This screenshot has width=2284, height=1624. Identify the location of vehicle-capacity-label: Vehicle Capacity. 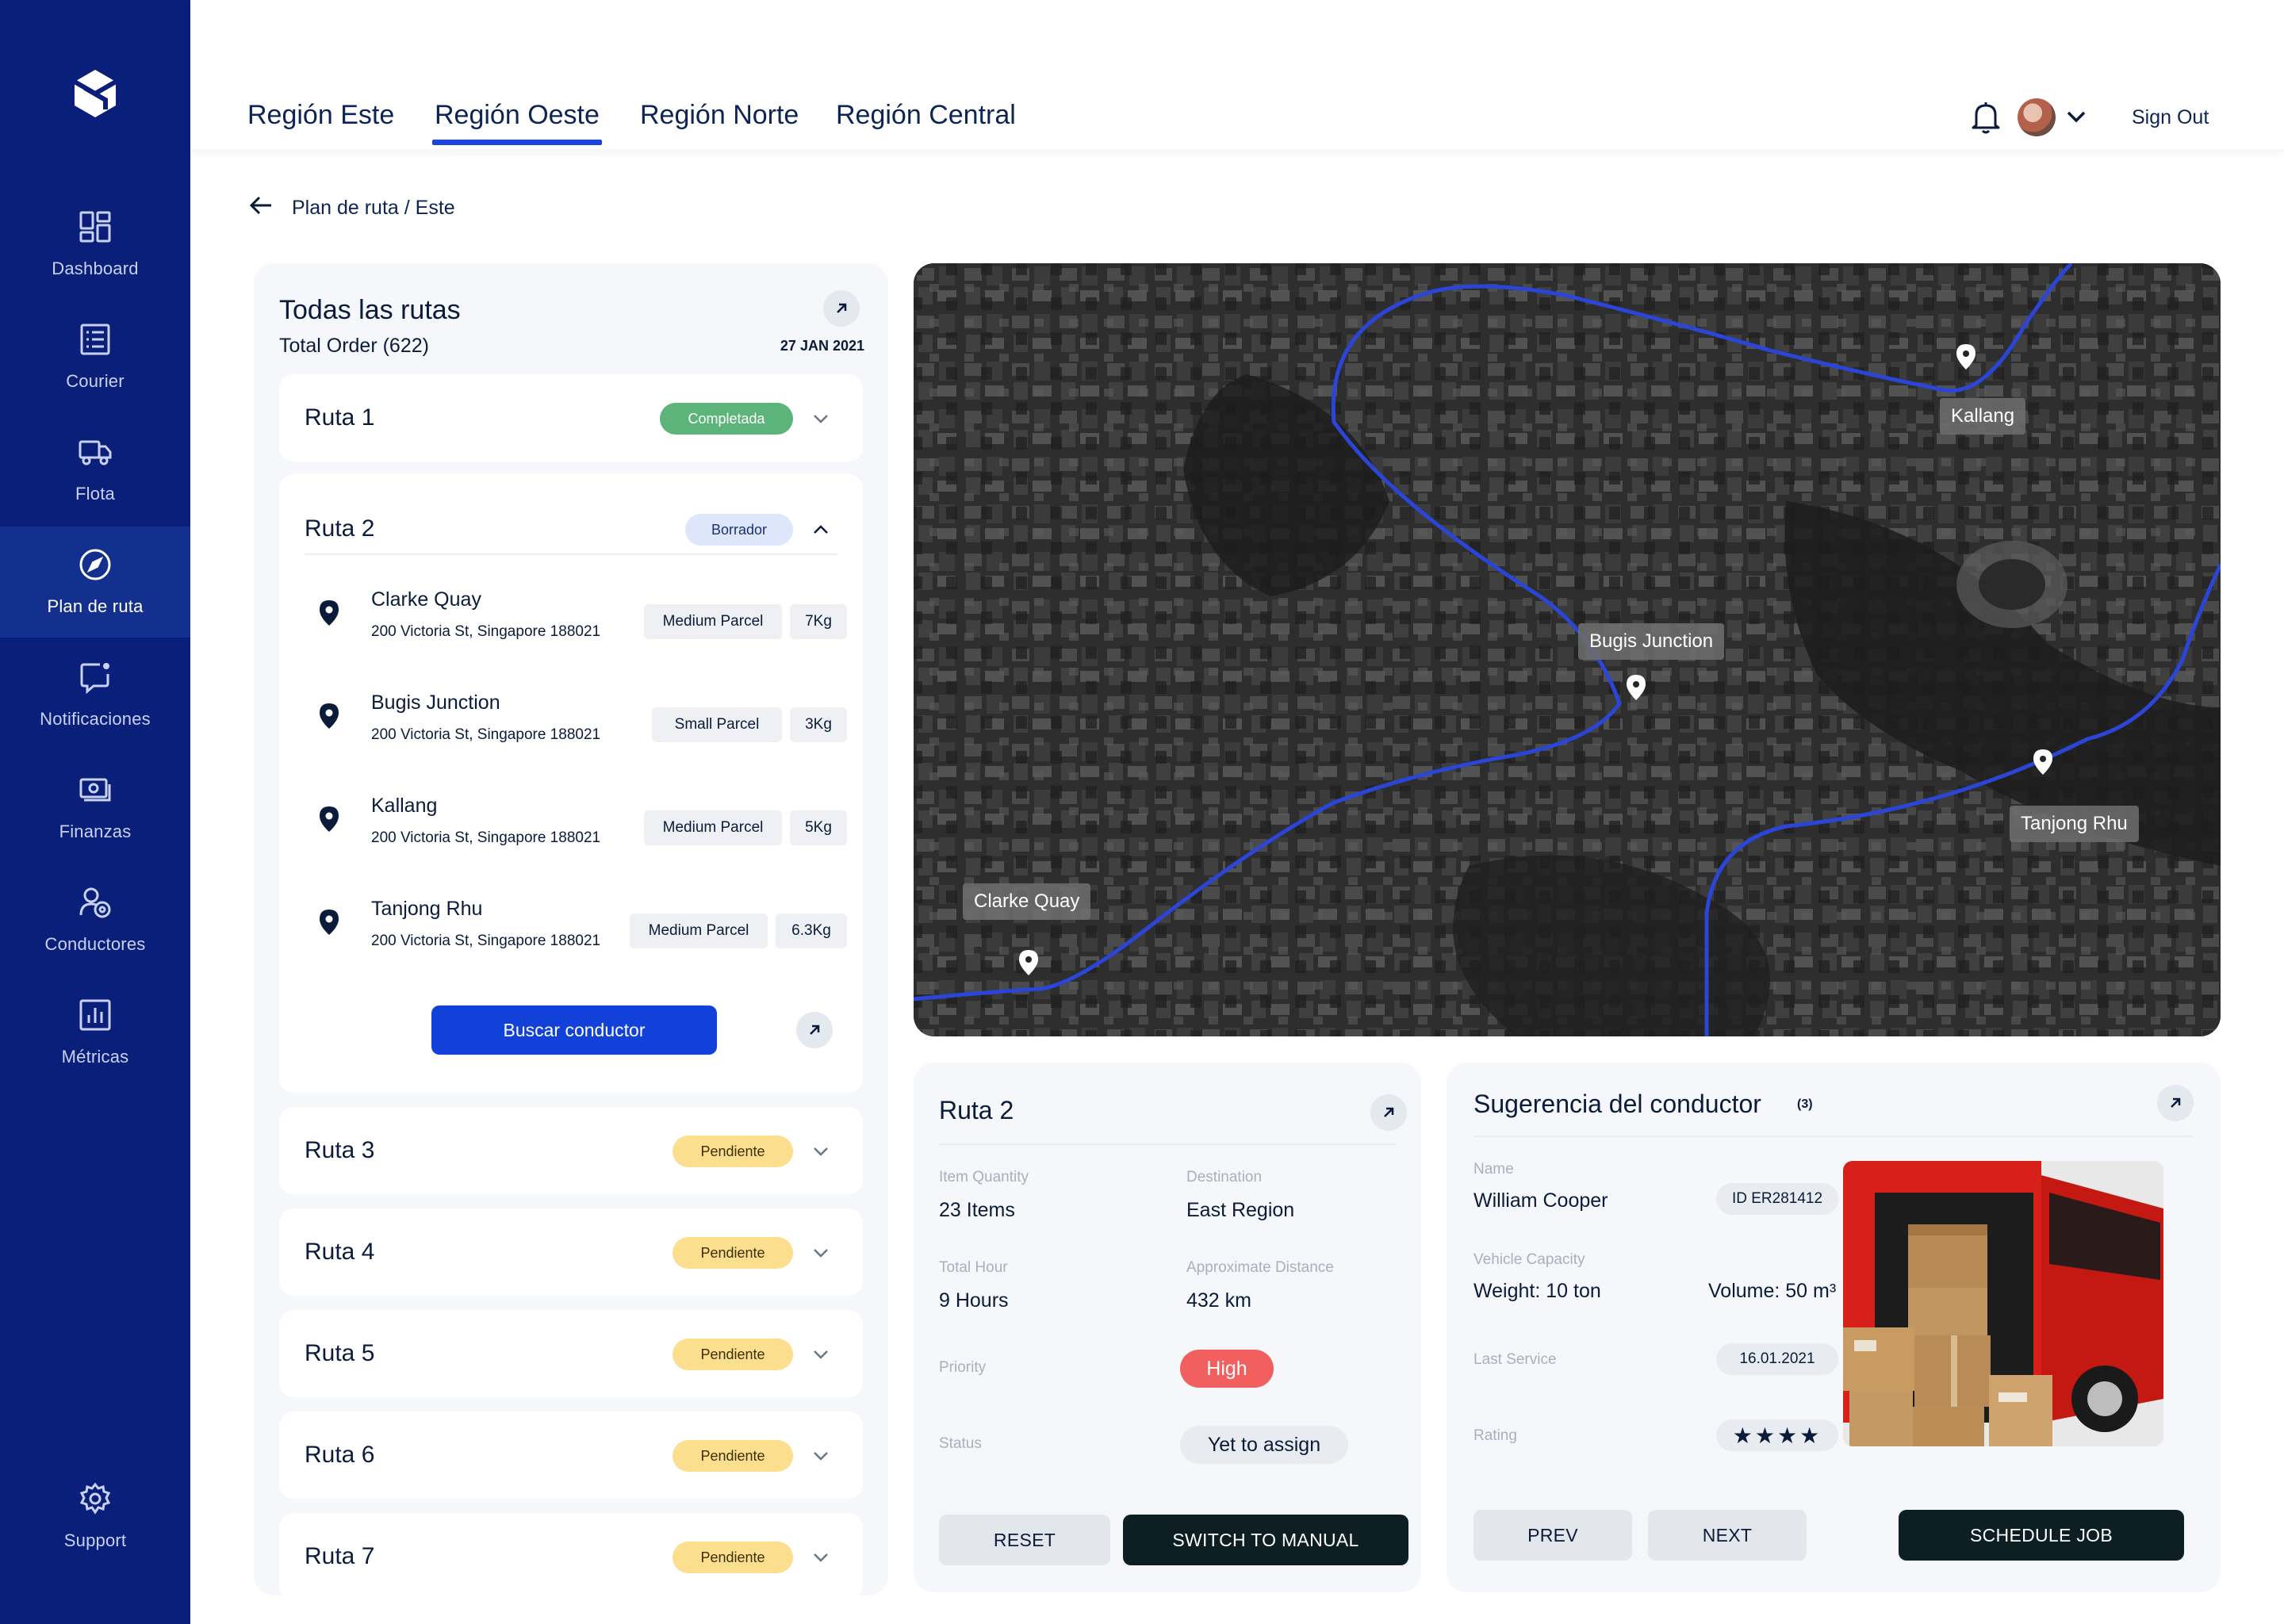
(1529, 1259).